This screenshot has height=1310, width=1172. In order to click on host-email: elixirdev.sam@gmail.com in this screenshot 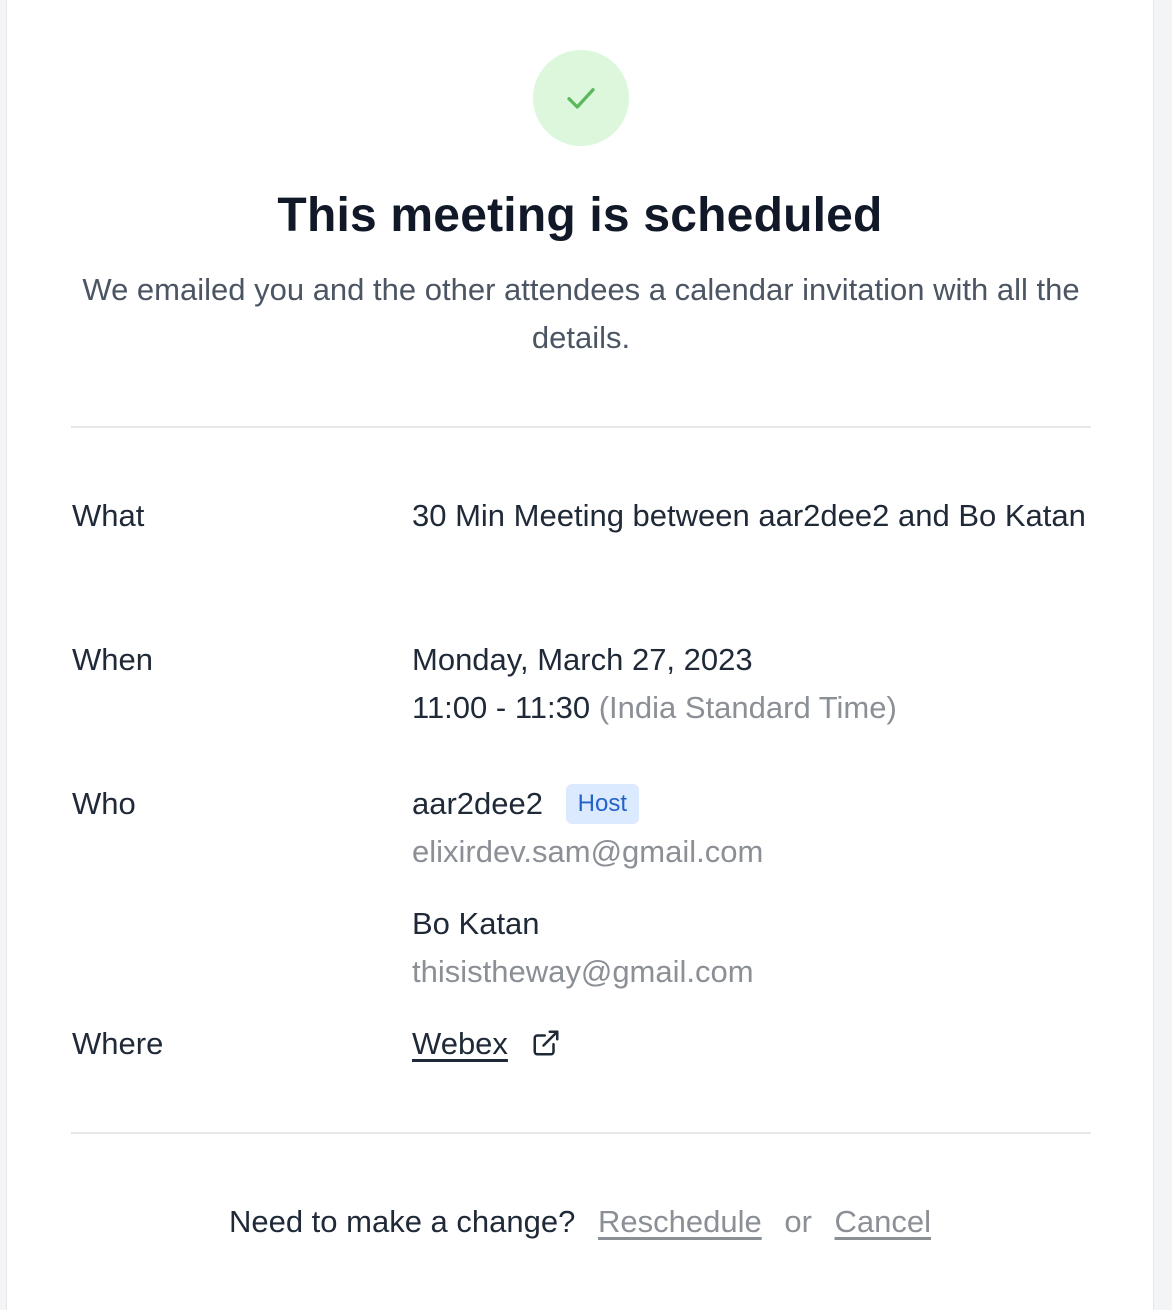, I will do `click(588, 851)`.